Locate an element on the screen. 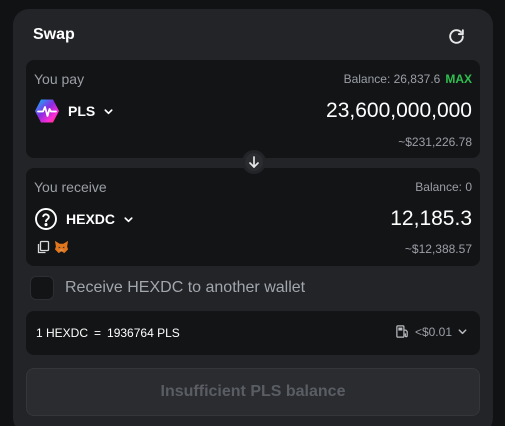  receive-token-tools is located at coordinates (52, 247).